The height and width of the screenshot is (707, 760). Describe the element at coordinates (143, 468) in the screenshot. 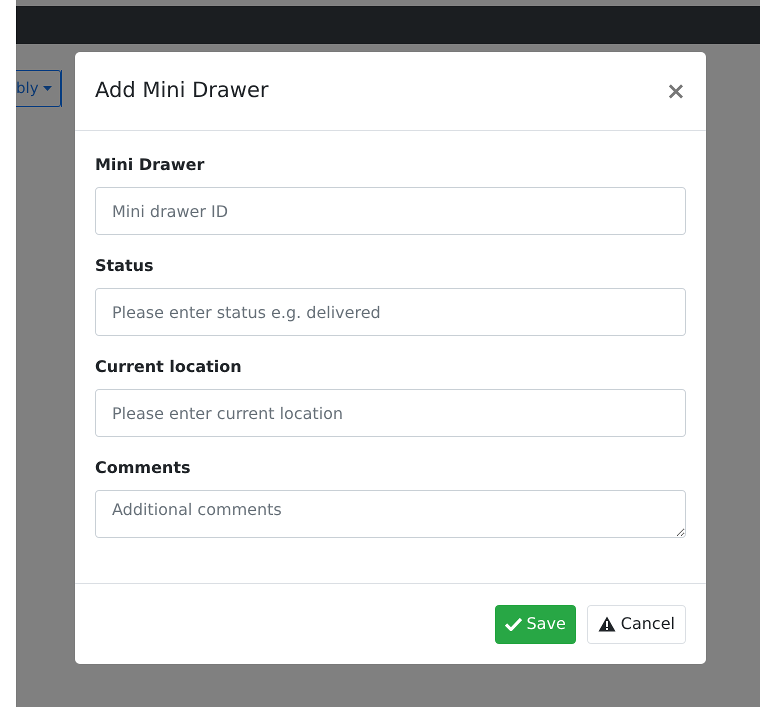

I see `field-label: Comments` at that location.